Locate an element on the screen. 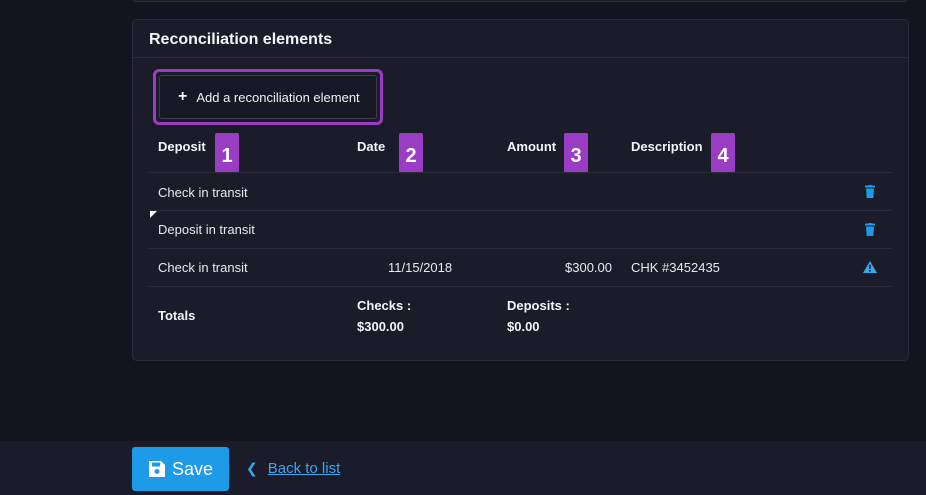 The width and height of the screenshot is (926, 495). deposits-total-value: $0.00 is located at coordinates (523, 326).